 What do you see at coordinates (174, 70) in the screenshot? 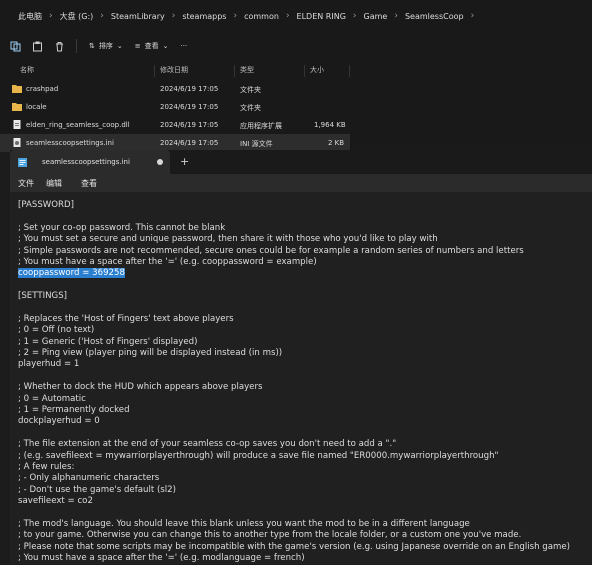
I see `column-header-modified: 修改日期` at bounding box center [174, 70].